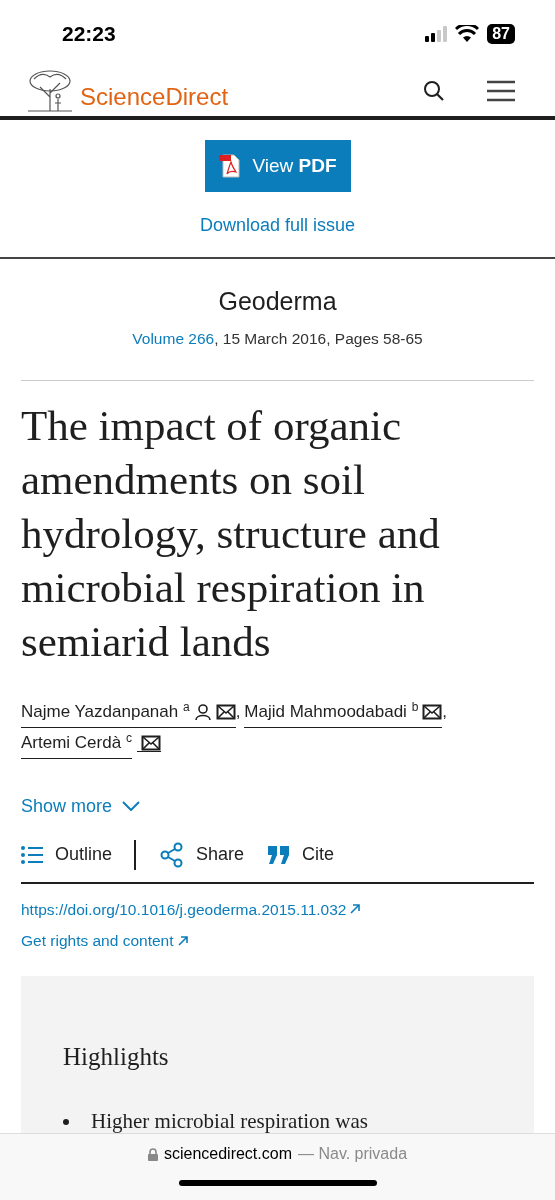 Image resolution: width=555 pixels, height=1200 pixels. What do you see at coordinates (202, 855) in the screenshot?
I see `share-button: Share` at bounding box center [202, 855].